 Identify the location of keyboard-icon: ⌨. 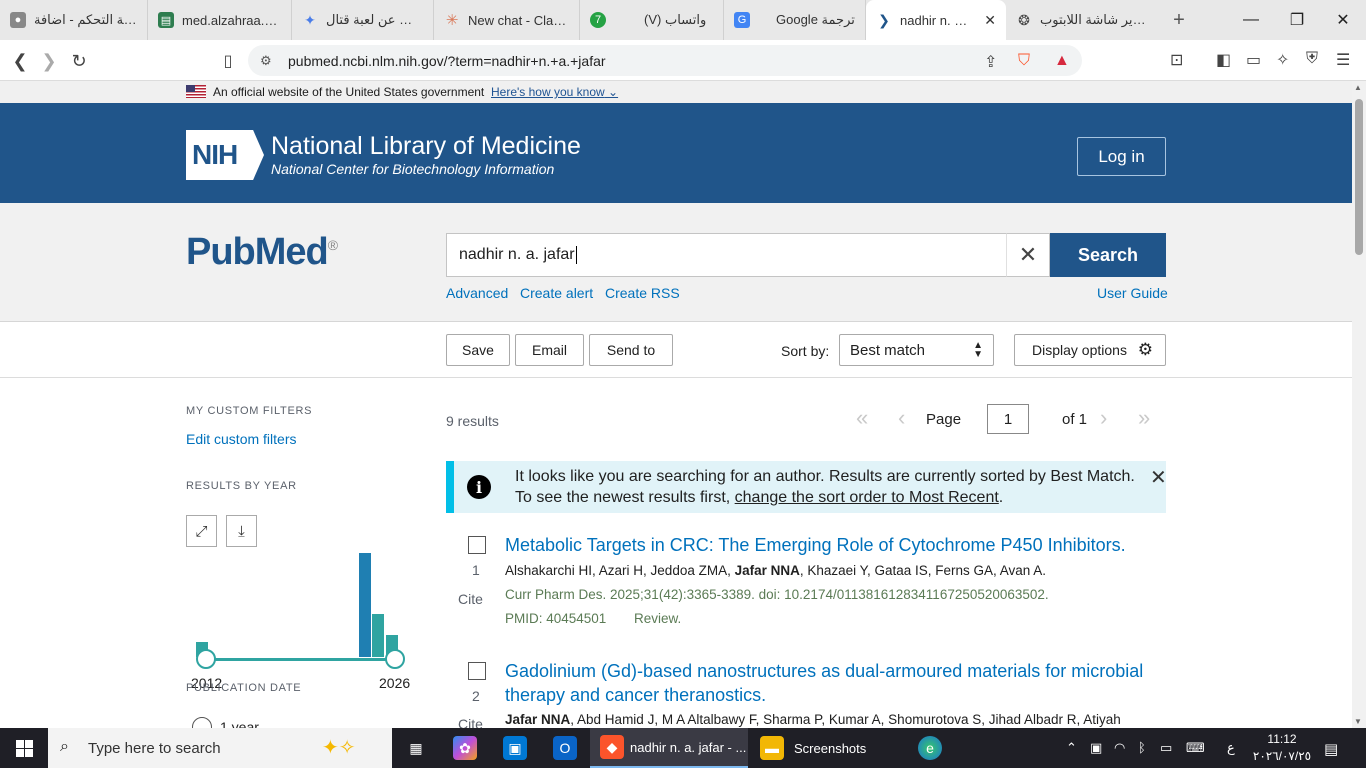
(1195, 748).